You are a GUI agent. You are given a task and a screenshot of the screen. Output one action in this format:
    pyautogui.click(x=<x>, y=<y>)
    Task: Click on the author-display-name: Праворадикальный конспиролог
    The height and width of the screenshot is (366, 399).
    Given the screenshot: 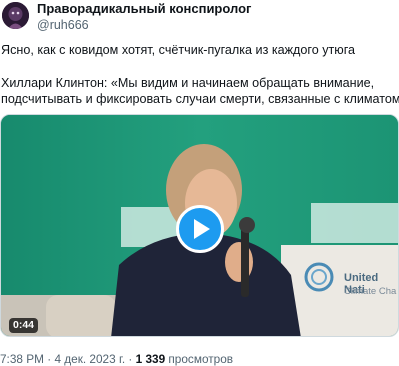 What is the action you would take?
    pyautogui.click(x=144, y=9)
    